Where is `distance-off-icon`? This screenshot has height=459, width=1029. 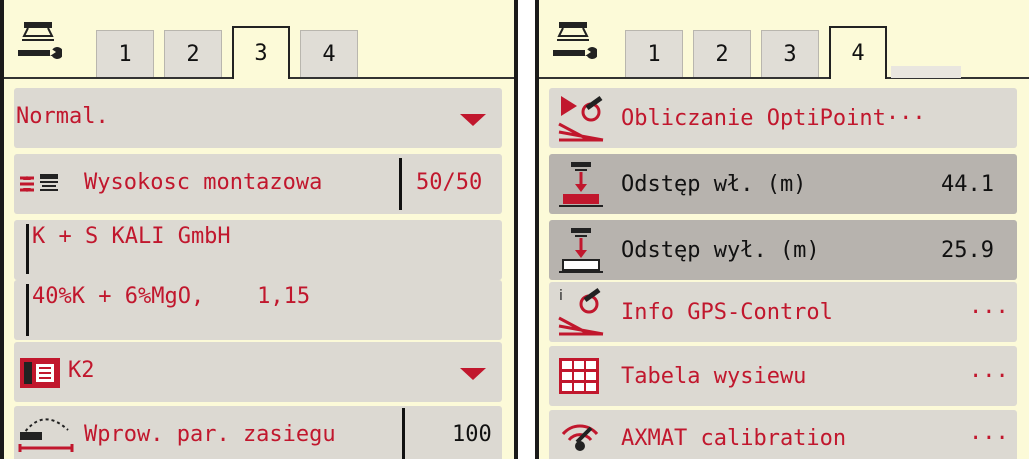 distance-off-icon is located at coordinates (581, 250).